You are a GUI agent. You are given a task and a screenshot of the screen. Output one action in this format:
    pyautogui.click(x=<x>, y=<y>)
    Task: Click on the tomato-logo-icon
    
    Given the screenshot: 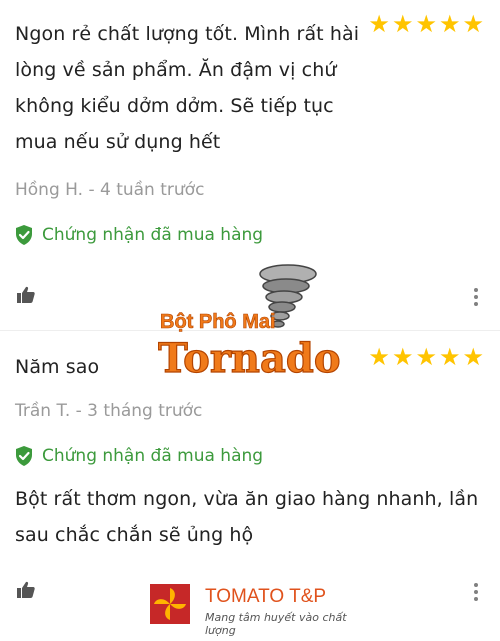 What is the action you would take?
    pyautogui.click(x=170, y=604)
    